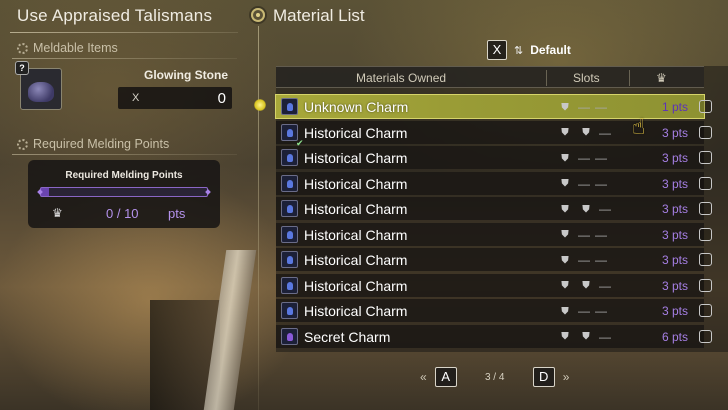  Describe the element at coordinates (543, 377) in the screenshot. I see `next-page-button: D` at that location.